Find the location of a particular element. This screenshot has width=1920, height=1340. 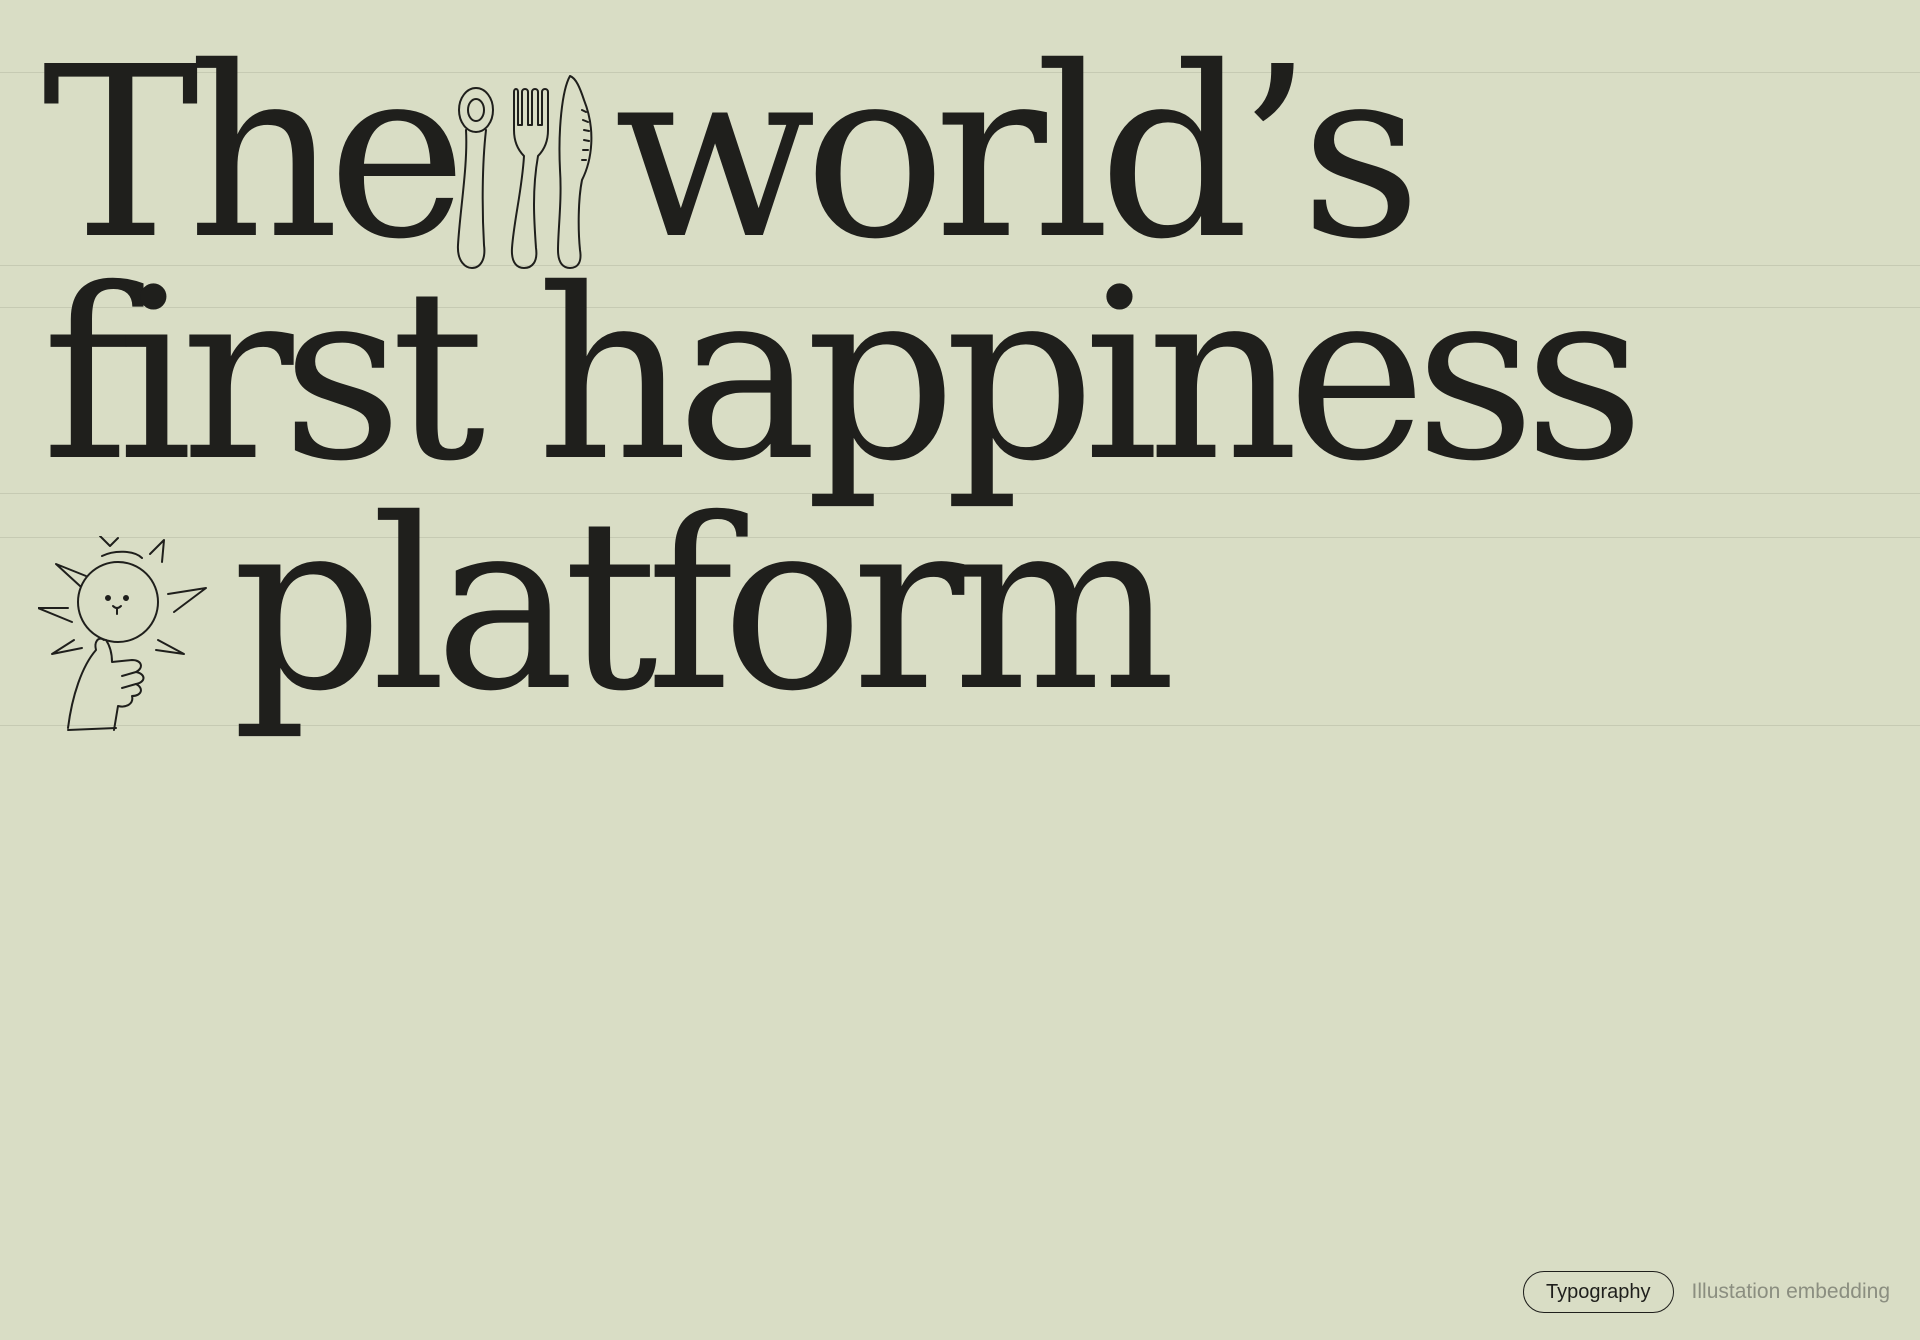

tag-typography: Typography is located at coordinates (1598, 1292).